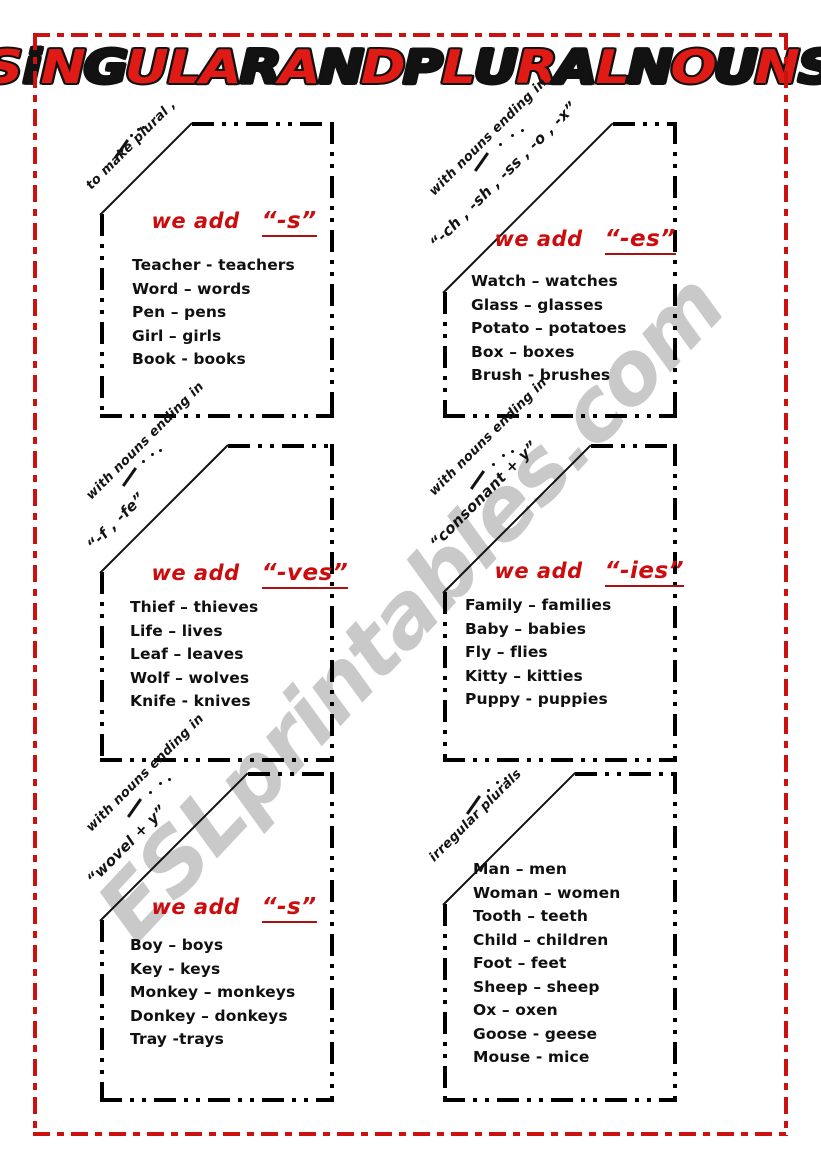  What do you see at coordinates (484, 494) in the screenshot?
I see `box-banner-line2: “consonant + y”` at bounding box center [484, 494].